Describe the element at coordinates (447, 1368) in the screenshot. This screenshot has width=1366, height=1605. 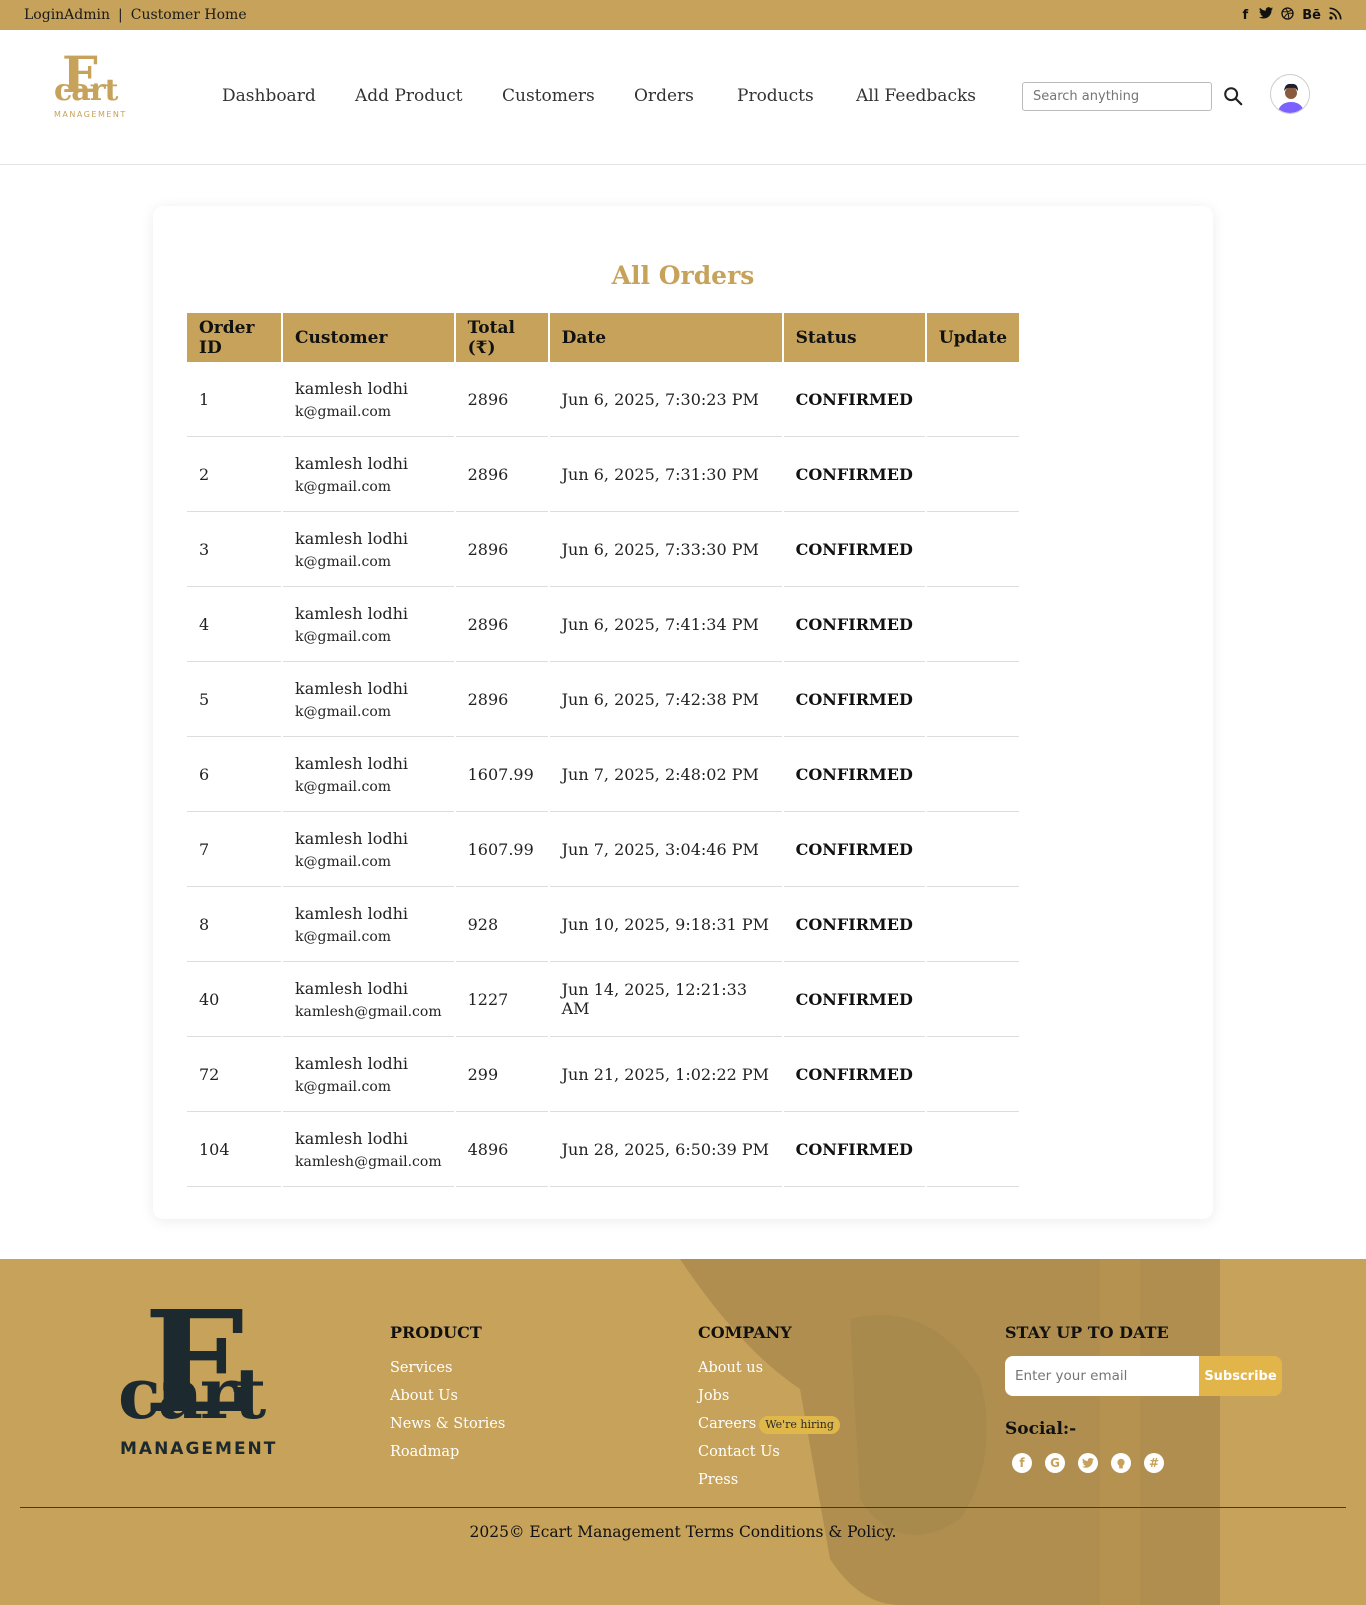
I see `footer-link-services: Services` at that location.